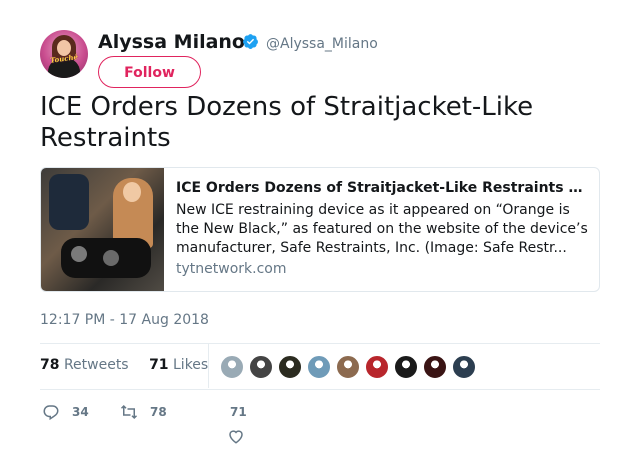 Image resolution: width=640 pixels, height=452 pixels. I want to click on retweet-count: 78, so click(158, 412).